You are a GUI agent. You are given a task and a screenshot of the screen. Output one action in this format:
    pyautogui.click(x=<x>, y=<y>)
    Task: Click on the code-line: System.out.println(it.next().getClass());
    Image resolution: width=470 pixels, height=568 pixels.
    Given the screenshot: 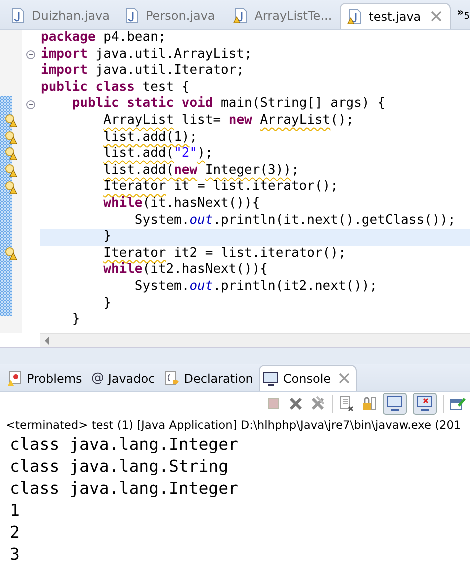 What is the action you would take?
    pyautogui.click(x=295, y=221)
    